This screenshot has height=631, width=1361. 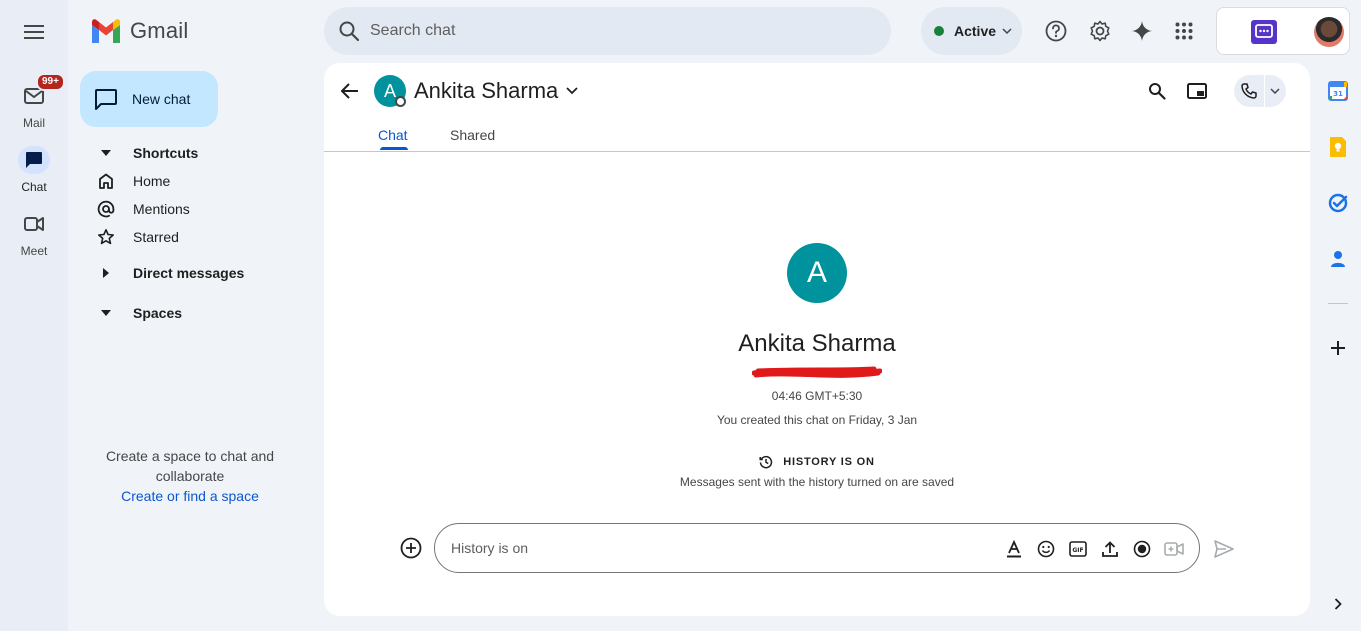 What do you see at coordinates (34, 234) in the screenshot?
I see `rail-meet: Meet` at bounding box center [34, 234].